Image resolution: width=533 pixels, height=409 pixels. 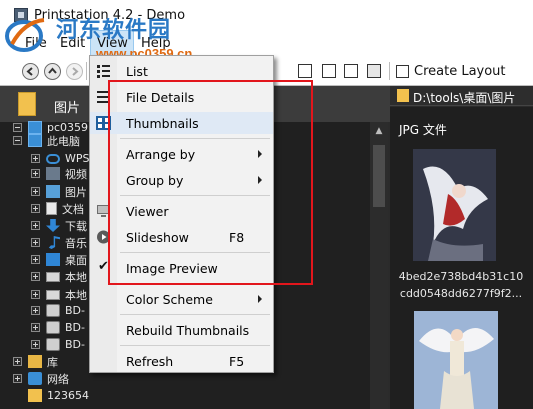 I want to click on up-button, so click(x=52, y=71).